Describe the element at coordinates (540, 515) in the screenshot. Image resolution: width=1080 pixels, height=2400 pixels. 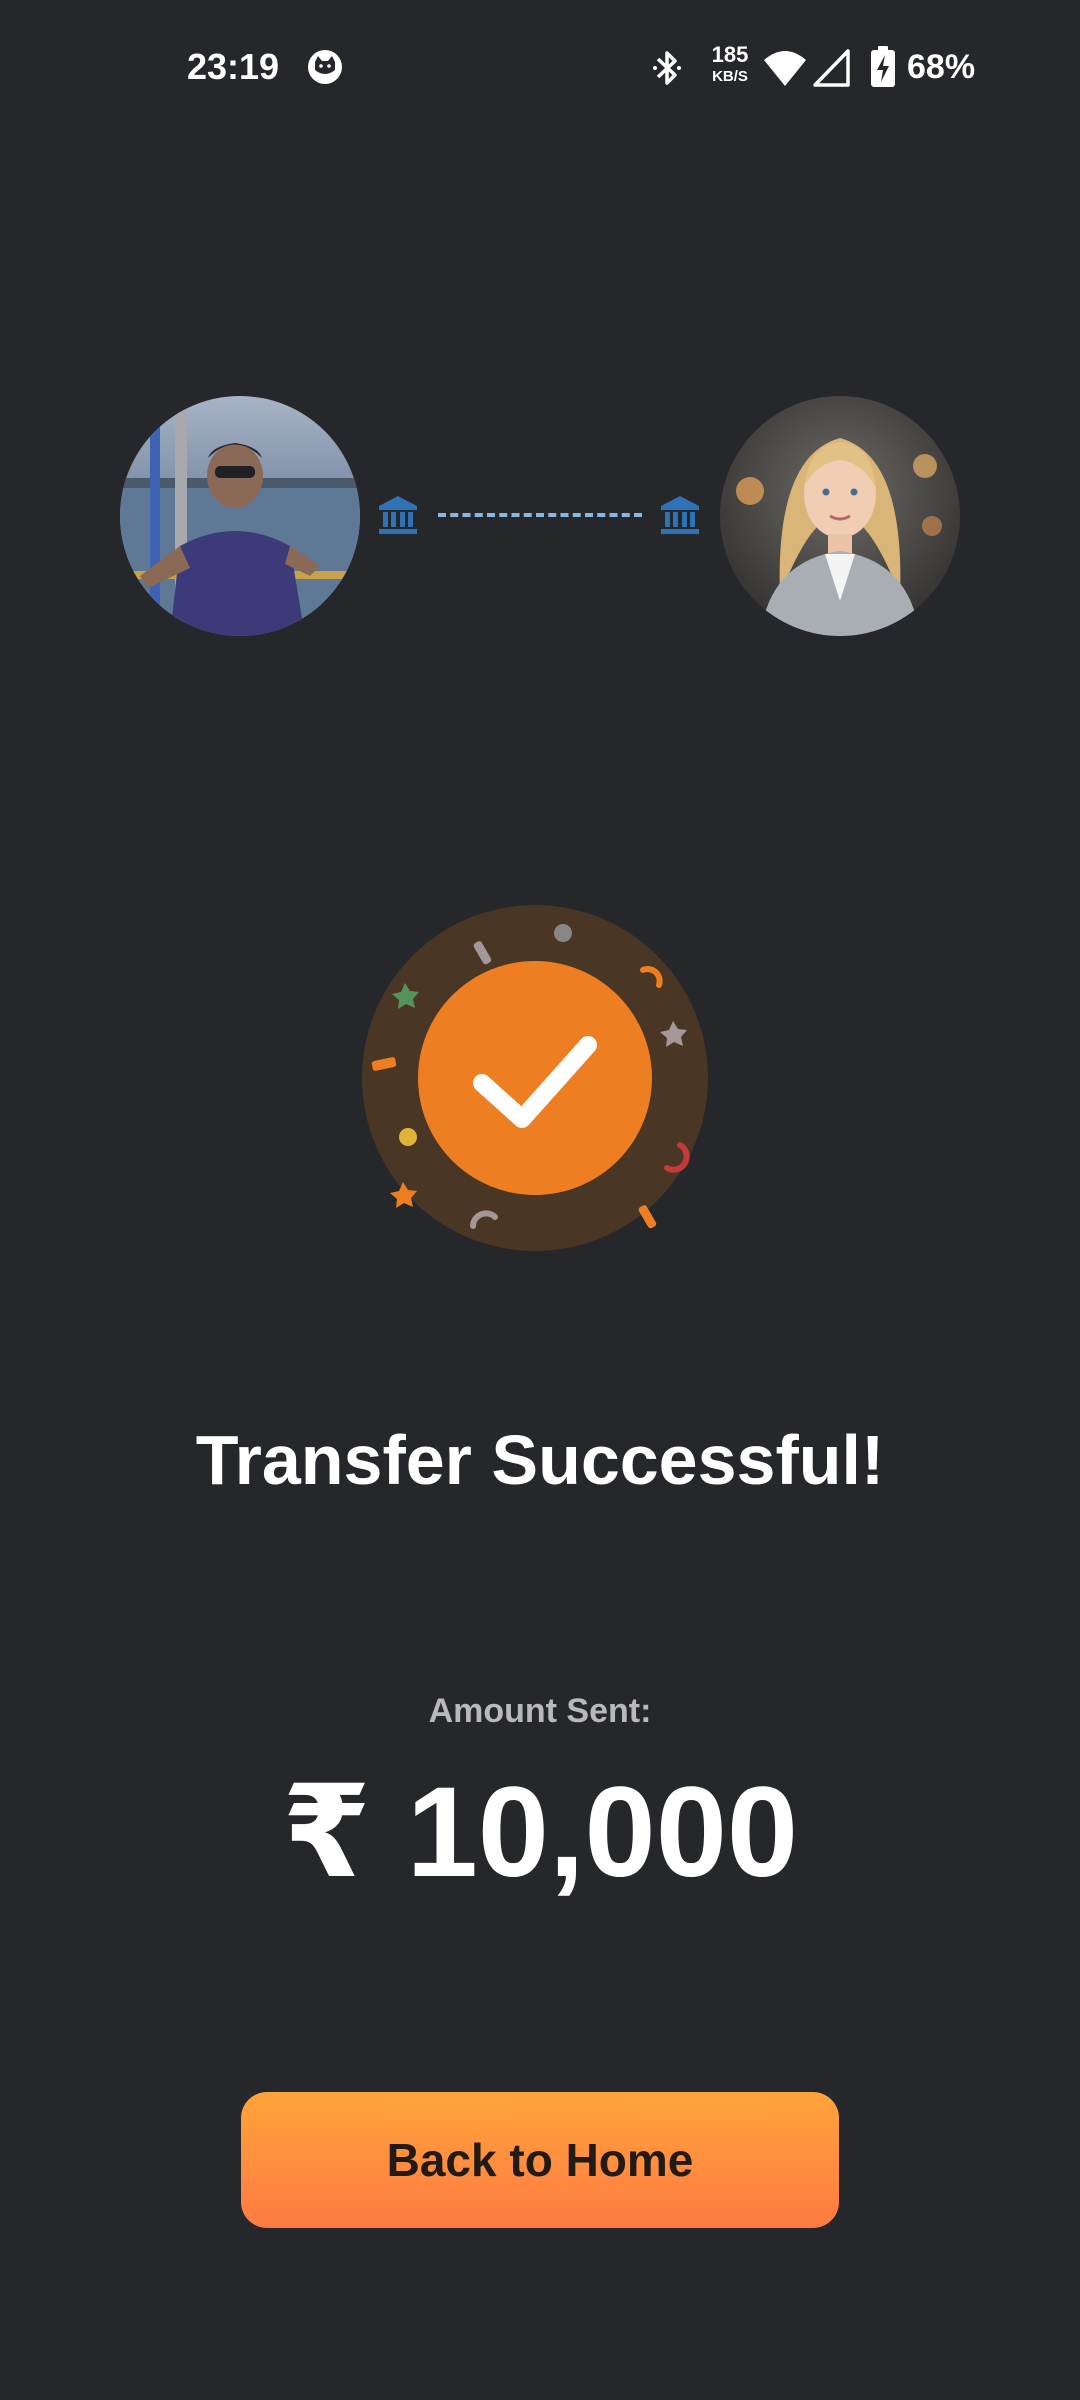
I see `transfer-connector-line` at that location.